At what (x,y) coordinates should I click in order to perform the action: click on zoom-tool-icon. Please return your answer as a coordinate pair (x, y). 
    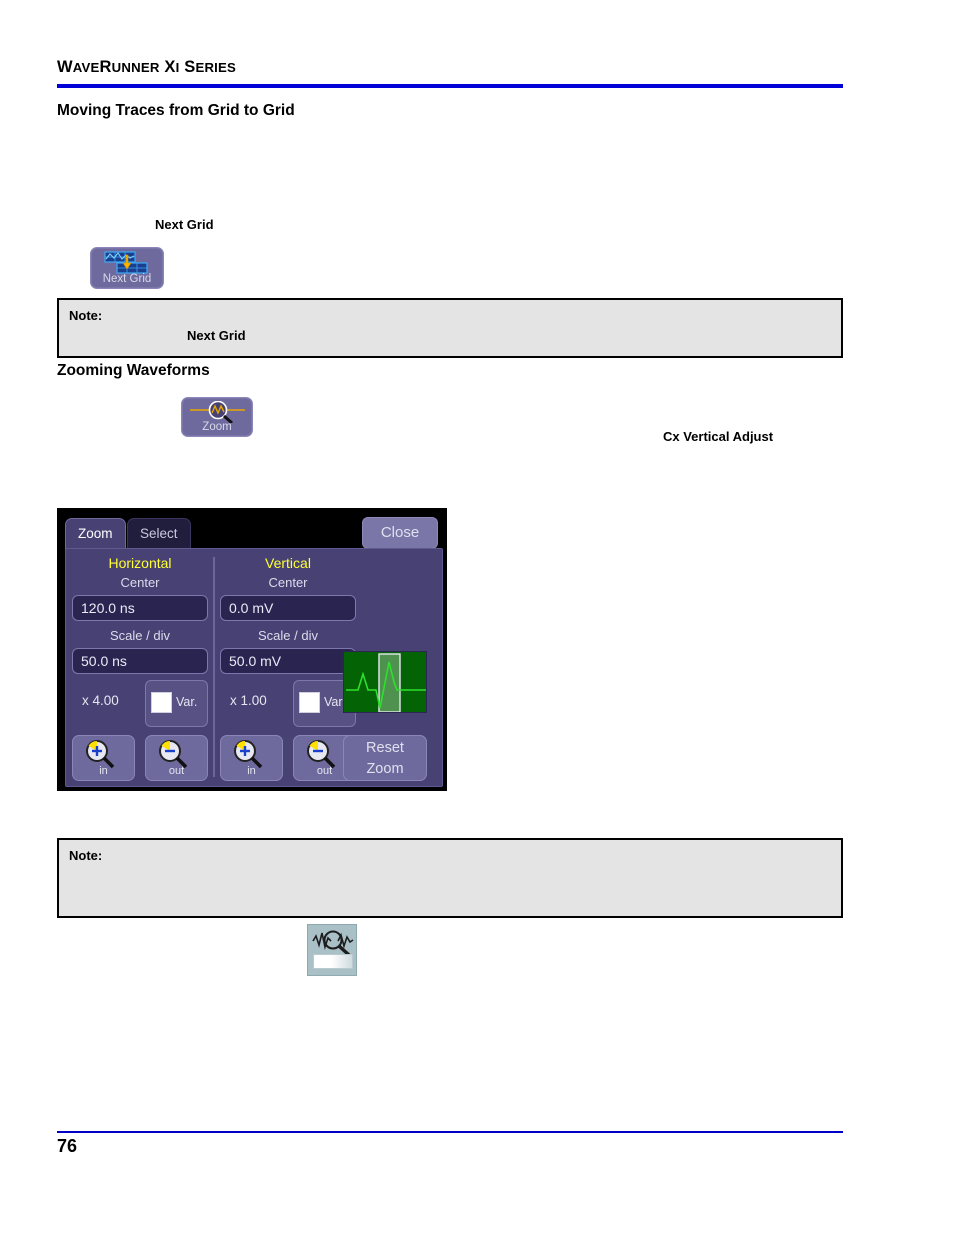
    Looking at the image, I should click on (333, 942).